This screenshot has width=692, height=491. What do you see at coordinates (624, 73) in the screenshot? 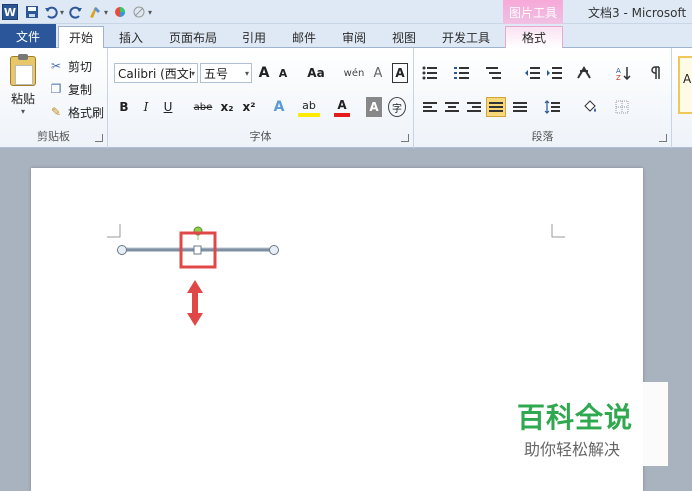
I see `sort-icon: AZ` at bounding box center [624, 73].